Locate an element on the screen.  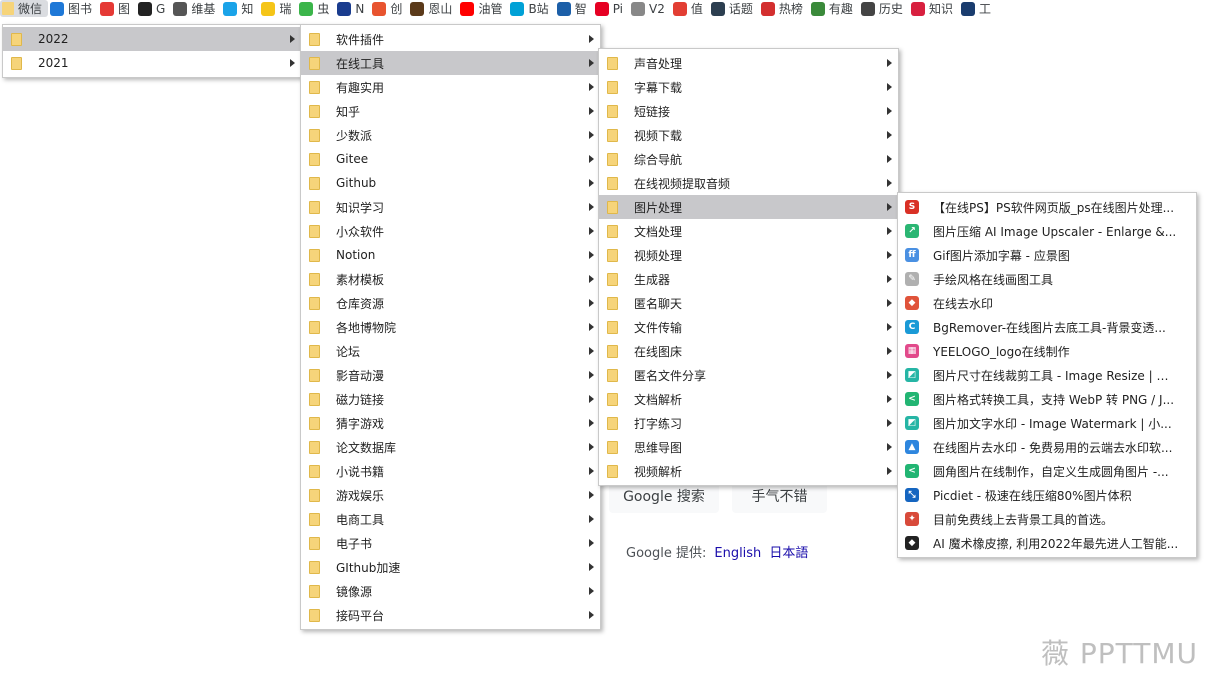
bookmark-link-item: ✎ 手绘风格在线画图工具 is located at coordinates (1047, 279).